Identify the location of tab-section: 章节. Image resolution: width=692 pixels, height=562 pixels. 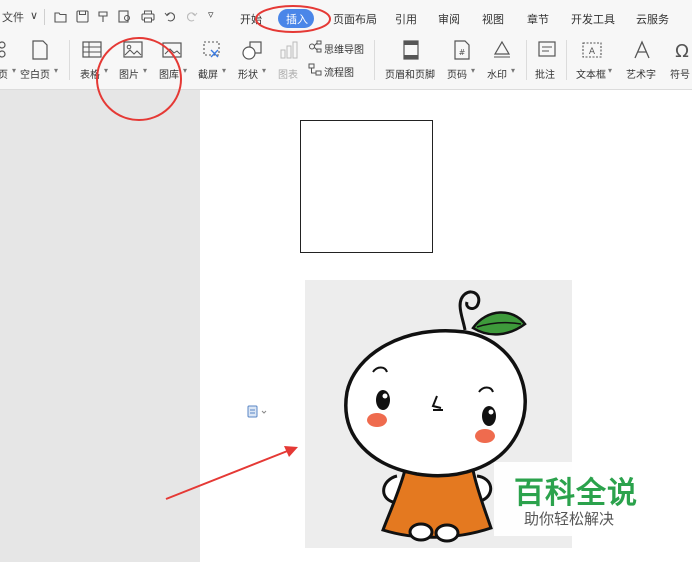
(538, 19).